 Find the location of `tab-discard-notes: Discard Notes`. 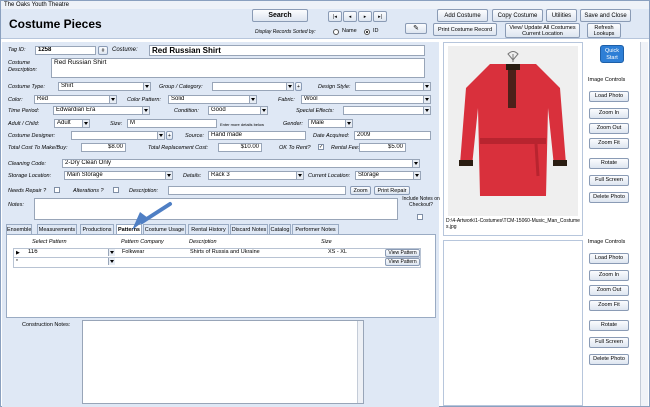

tab-discard-notes: Discard Notes is located at coordinates (249, 229).